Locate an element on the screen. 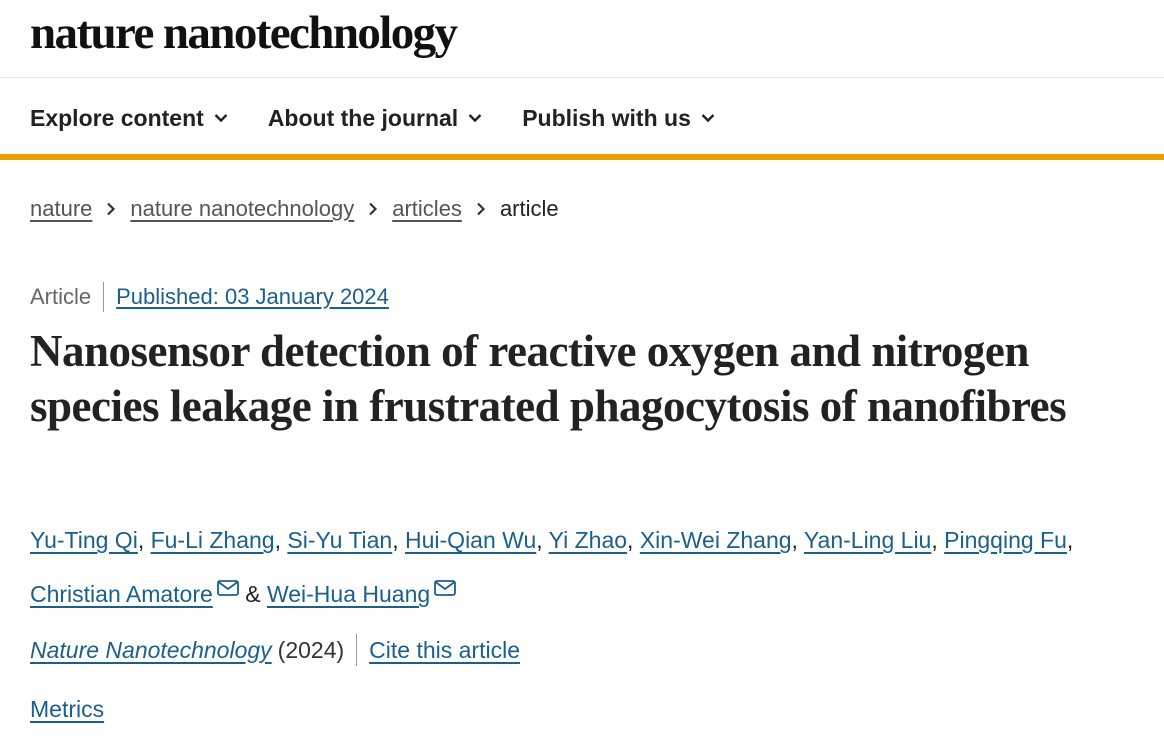  author-link: Yan-Ling Liu is located at coordinates (867, 540).